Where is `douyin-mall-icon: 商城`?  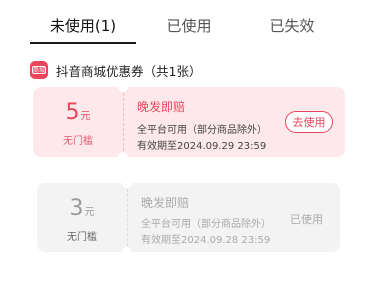 douyin-mall-icon: 商城 is located at coordinates (39, 70).